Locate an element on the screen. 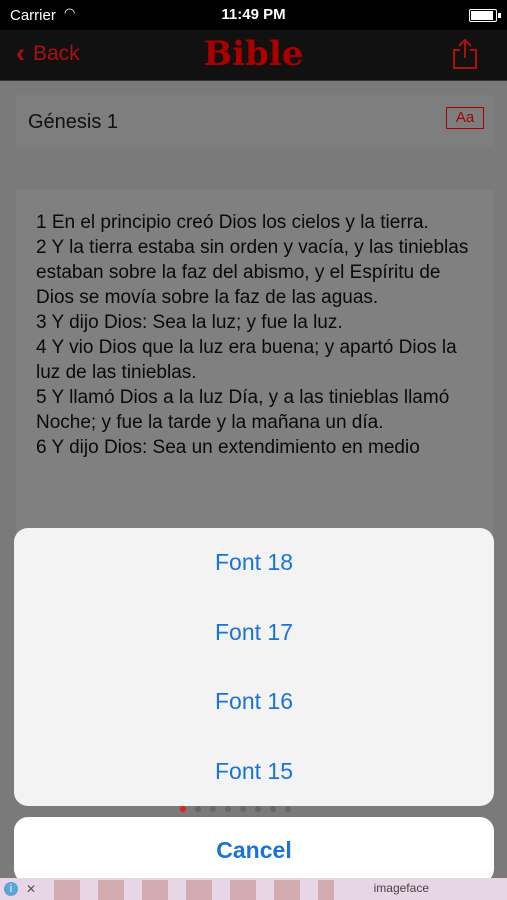  battery-icon is located at coordinates (485, 15).